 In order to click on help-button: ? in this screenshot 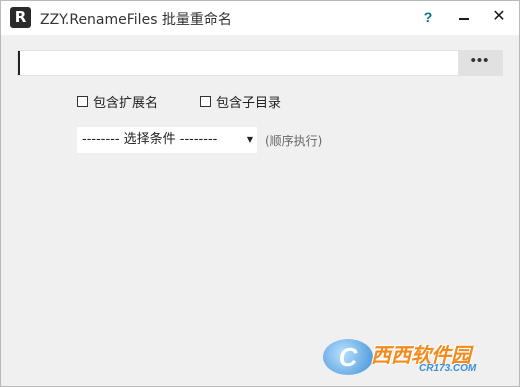, I will do `click(428, 17)`.